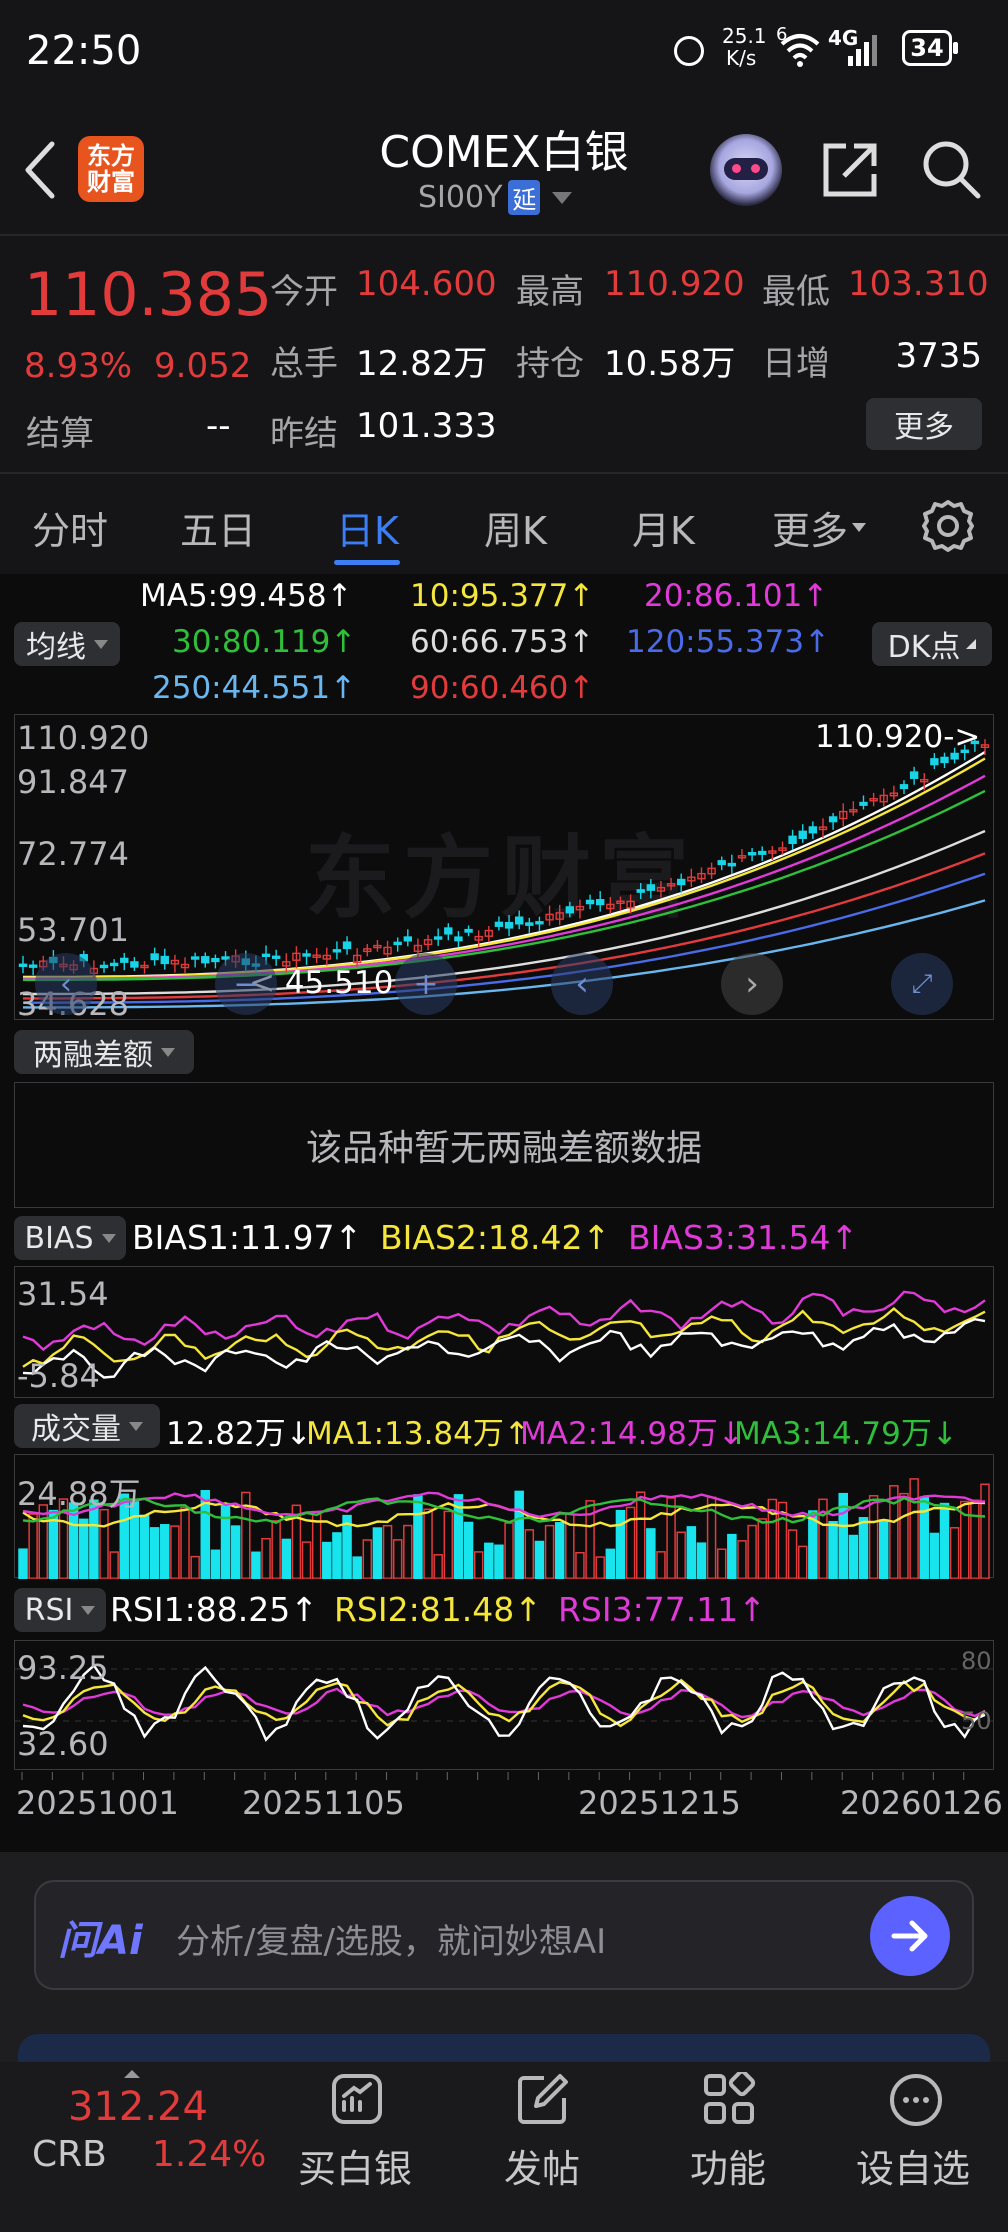 The width and height of the screenshot is (1008, 2232). I want to click on nav-functions: 功能, so click(730, 2147).